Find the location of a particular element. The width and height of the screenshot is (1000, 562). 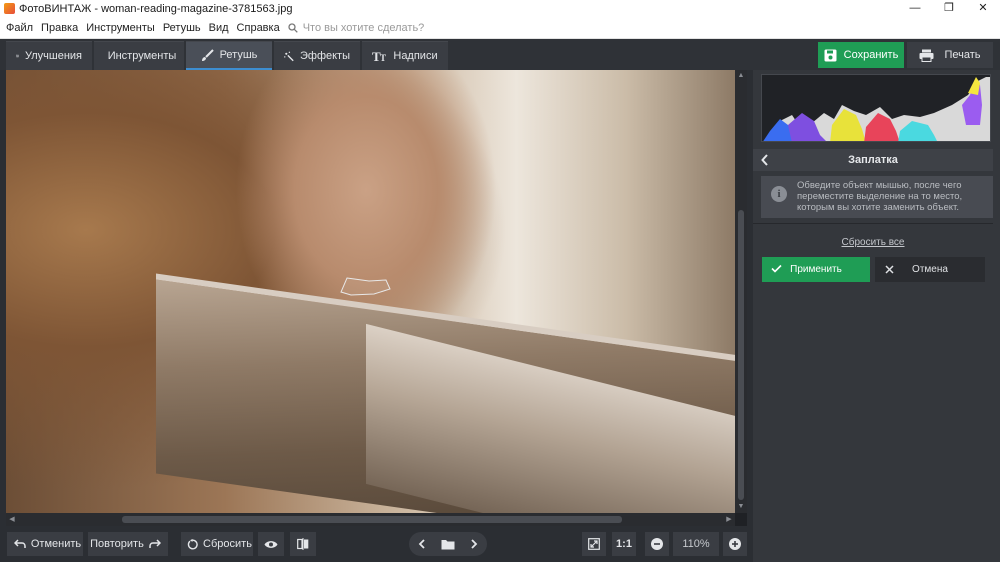

redo-icon is located at coordinates (155, 543).